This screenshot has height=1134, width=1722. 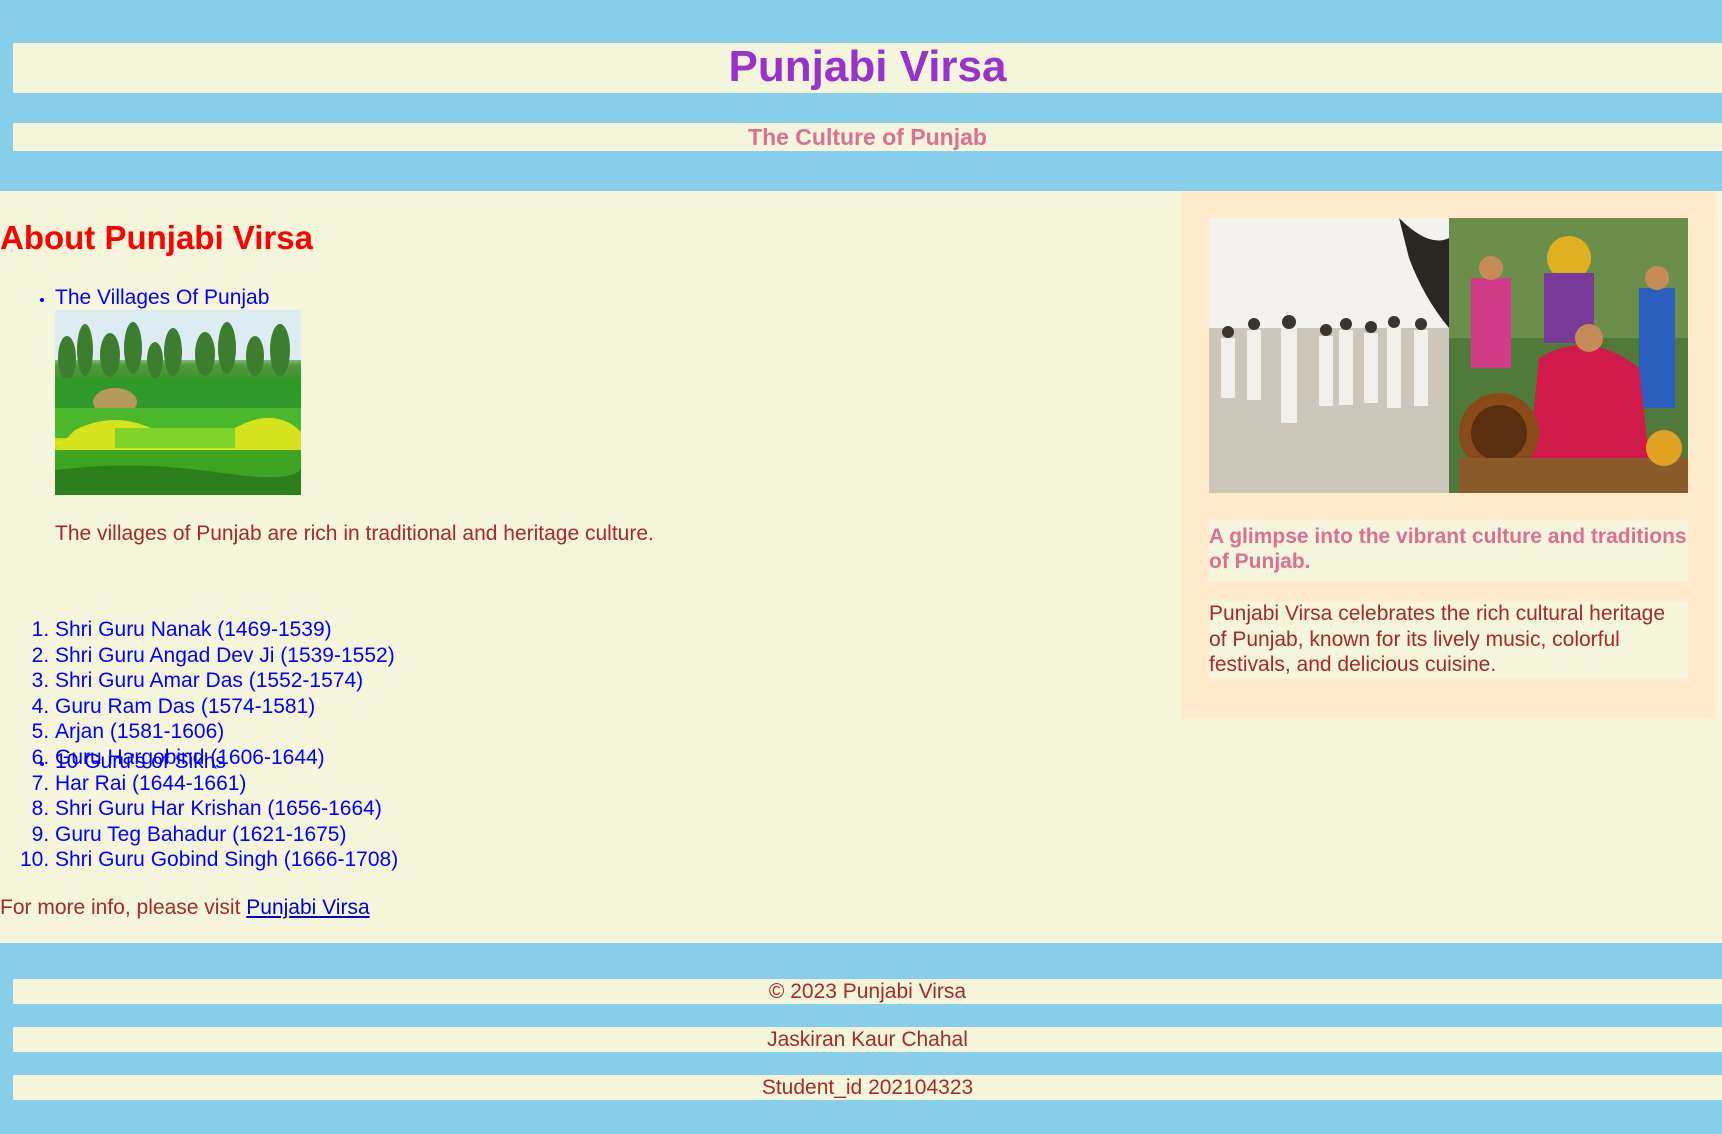 I want to click on site-subtitle: The Culture of Punjab, so click(x=867, y=137).